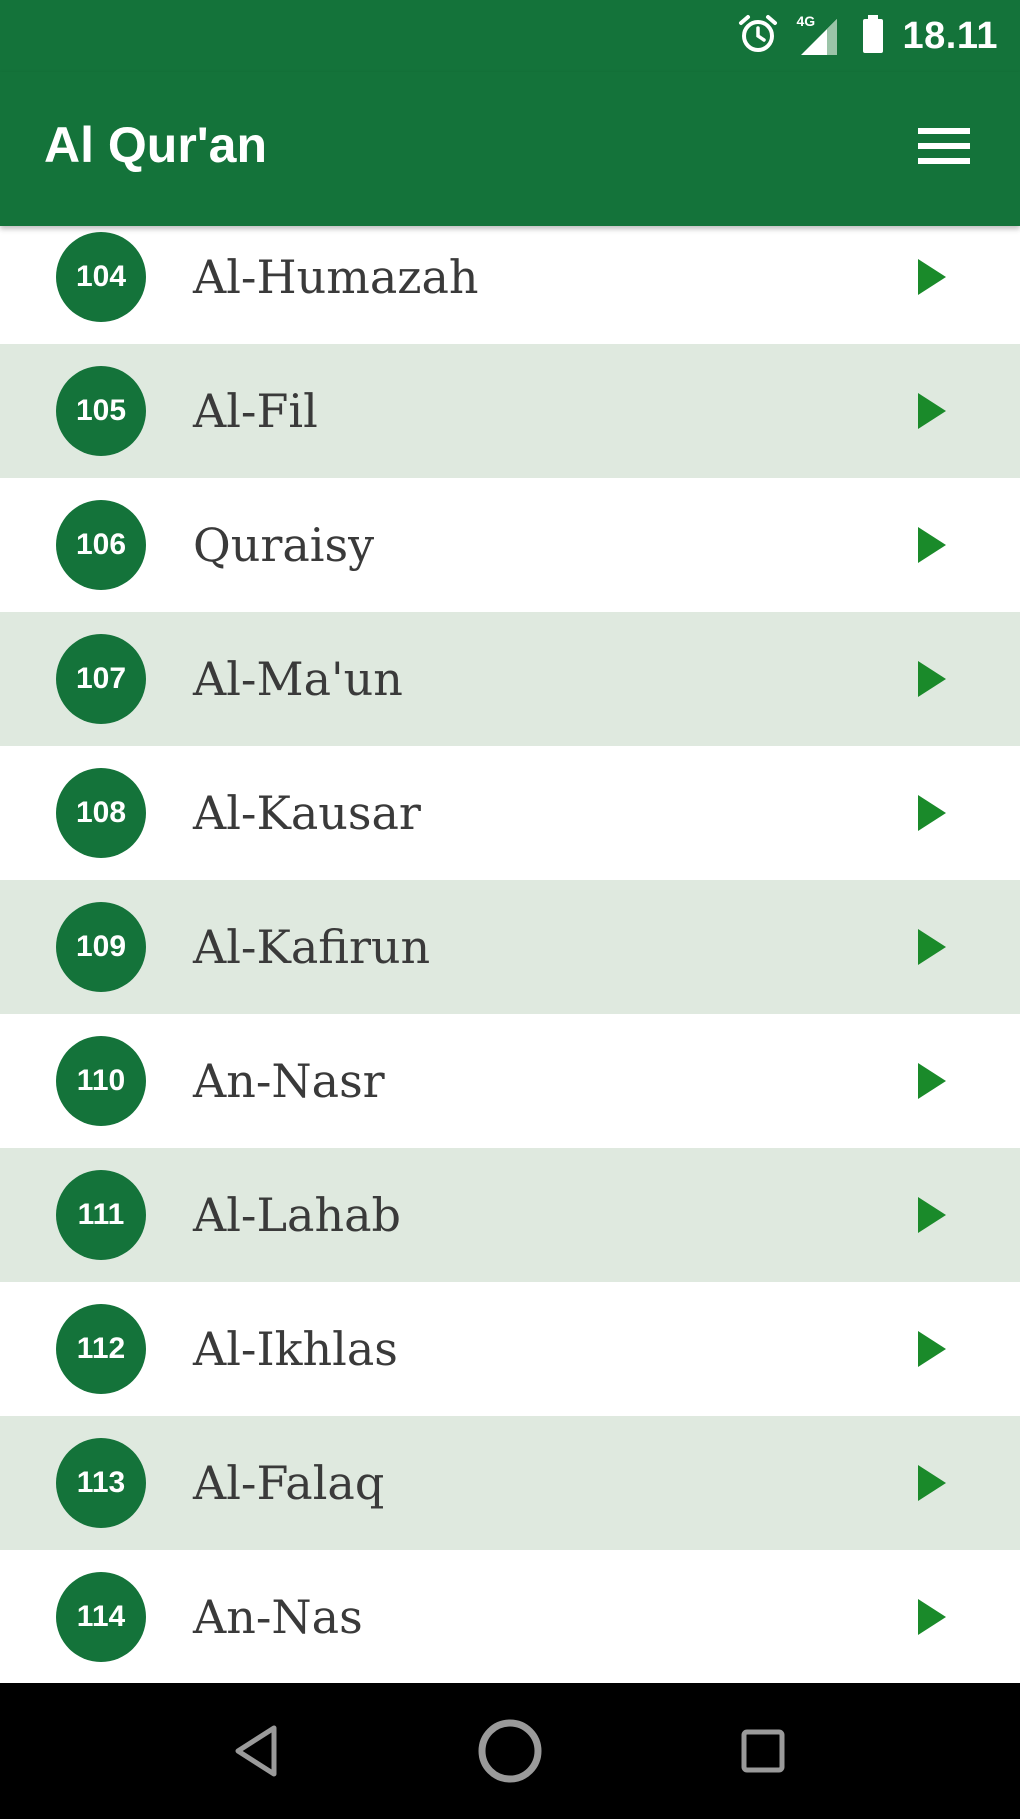  I want to click on surah-row: 106 Quraisy, so click(510, 545).